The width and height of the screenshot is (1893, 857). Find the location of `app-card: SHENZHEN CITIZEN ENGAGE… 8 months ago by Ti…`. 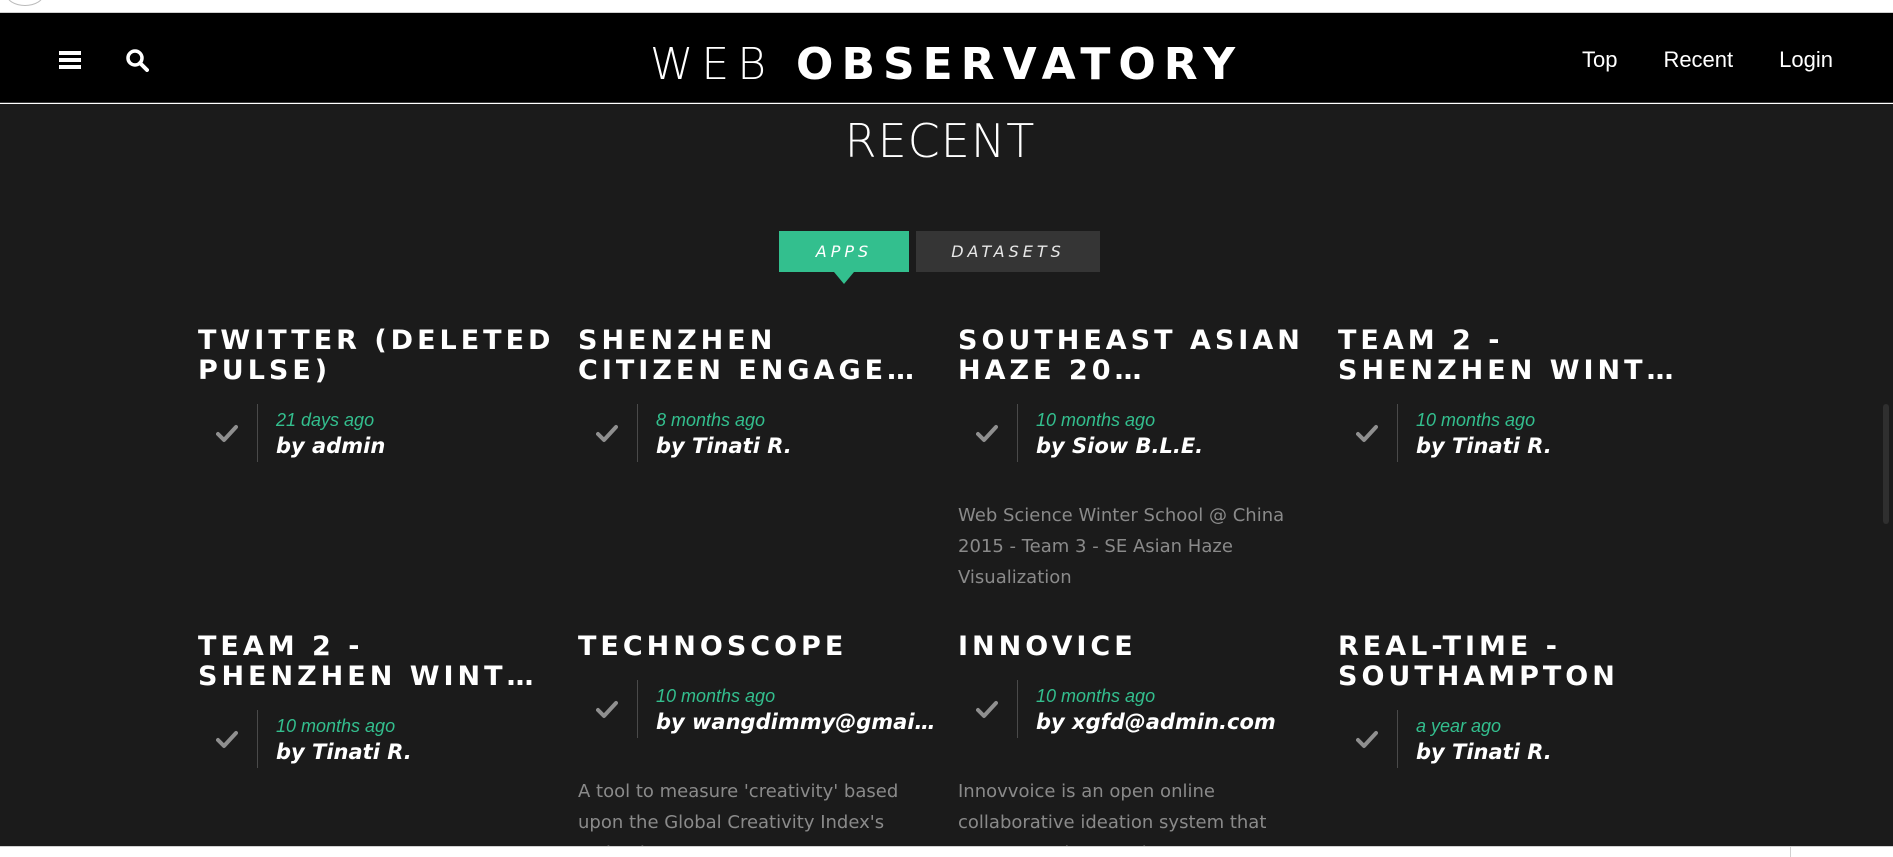

app-card: SHENZHEN CITIZEN ENGAGE… 8 months ago by Ti… is located at coordinates (753, 394).